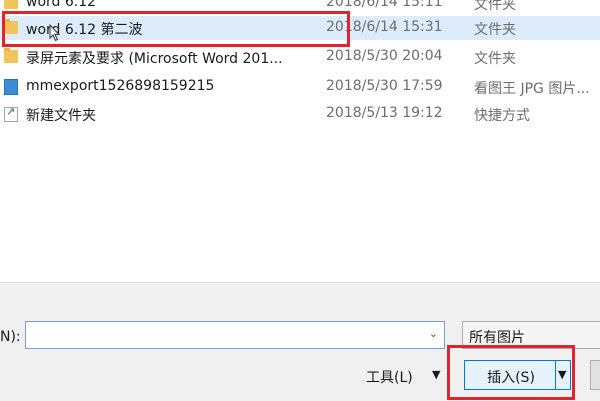 Image resolution: width=600 pixels, height=401 pixels. What do you see at coordinates (433, 333) in the screenshot?
I see `chevron-down-icon: ⌄` at bounding box center [433, 333].